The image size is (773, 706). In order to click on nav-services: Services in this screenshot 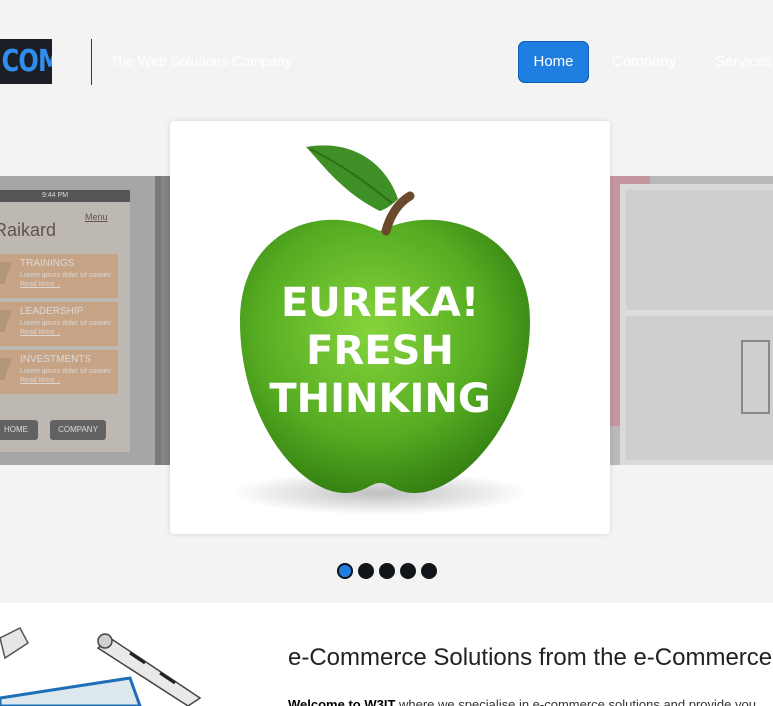, I will do `click(744, 62)`.